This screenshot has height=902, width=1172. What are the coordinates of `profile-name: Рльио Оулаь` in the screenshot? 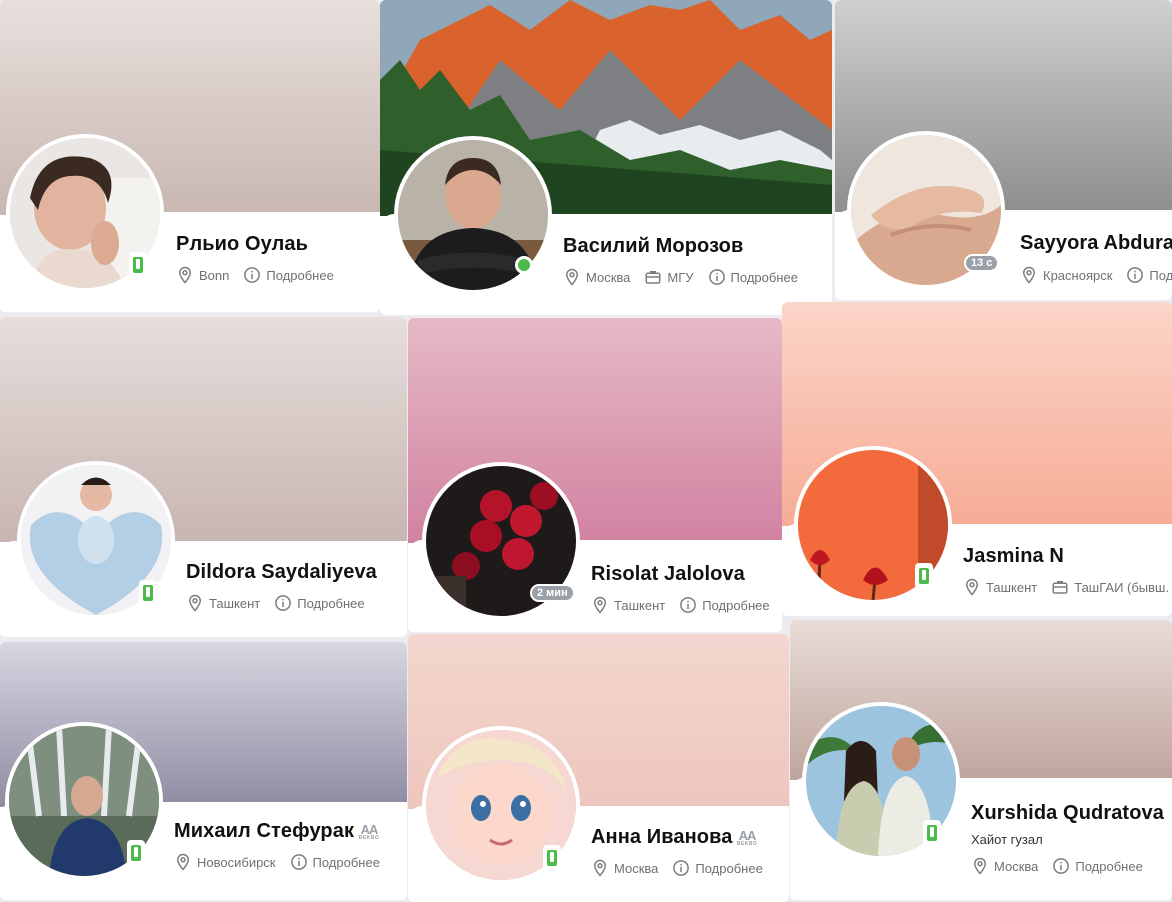 It's located at (242, 244).